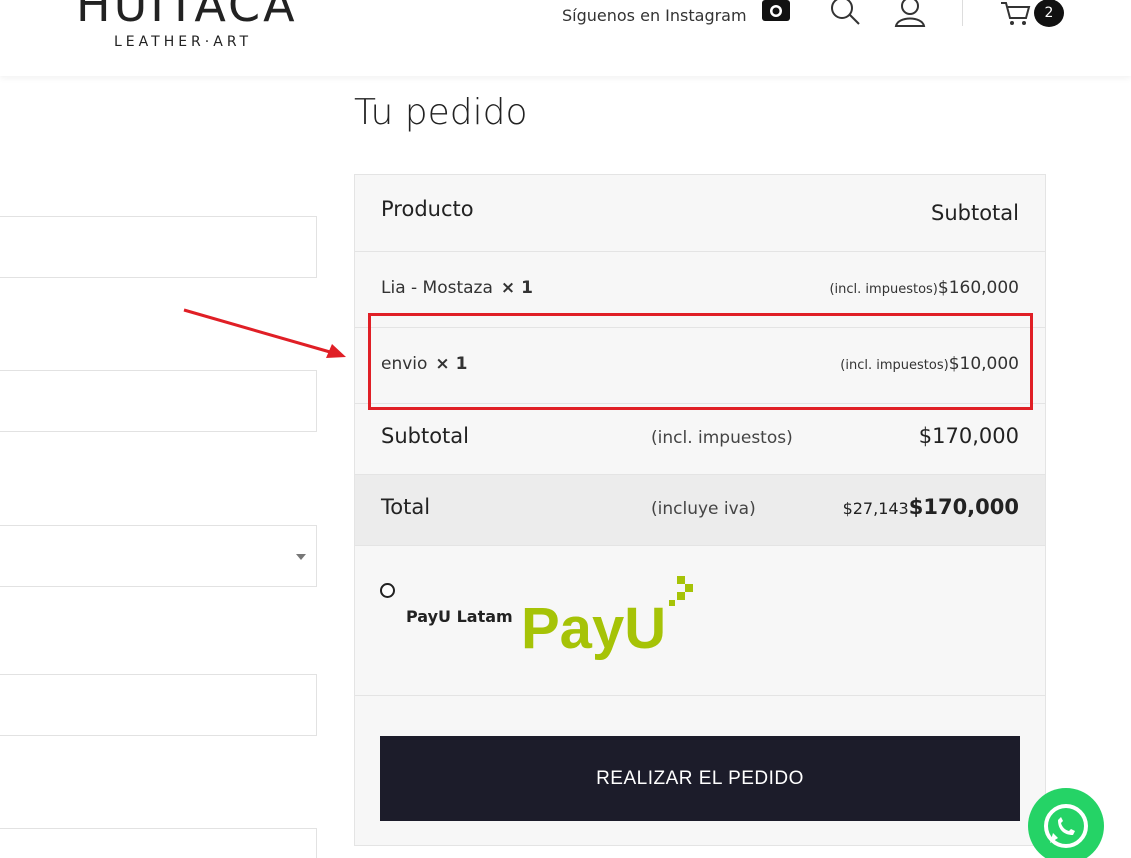 The width and height of the screenshot is (1131, 858). Describe the element at coordinates (301, 557) in the screenshot. I see `chevron-down-icon` at that location.